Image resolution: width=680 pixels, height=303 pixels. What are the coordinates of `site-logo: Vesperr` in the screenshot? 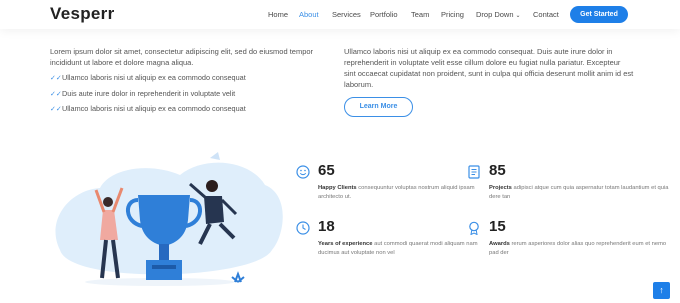 It's located at (82, 14).